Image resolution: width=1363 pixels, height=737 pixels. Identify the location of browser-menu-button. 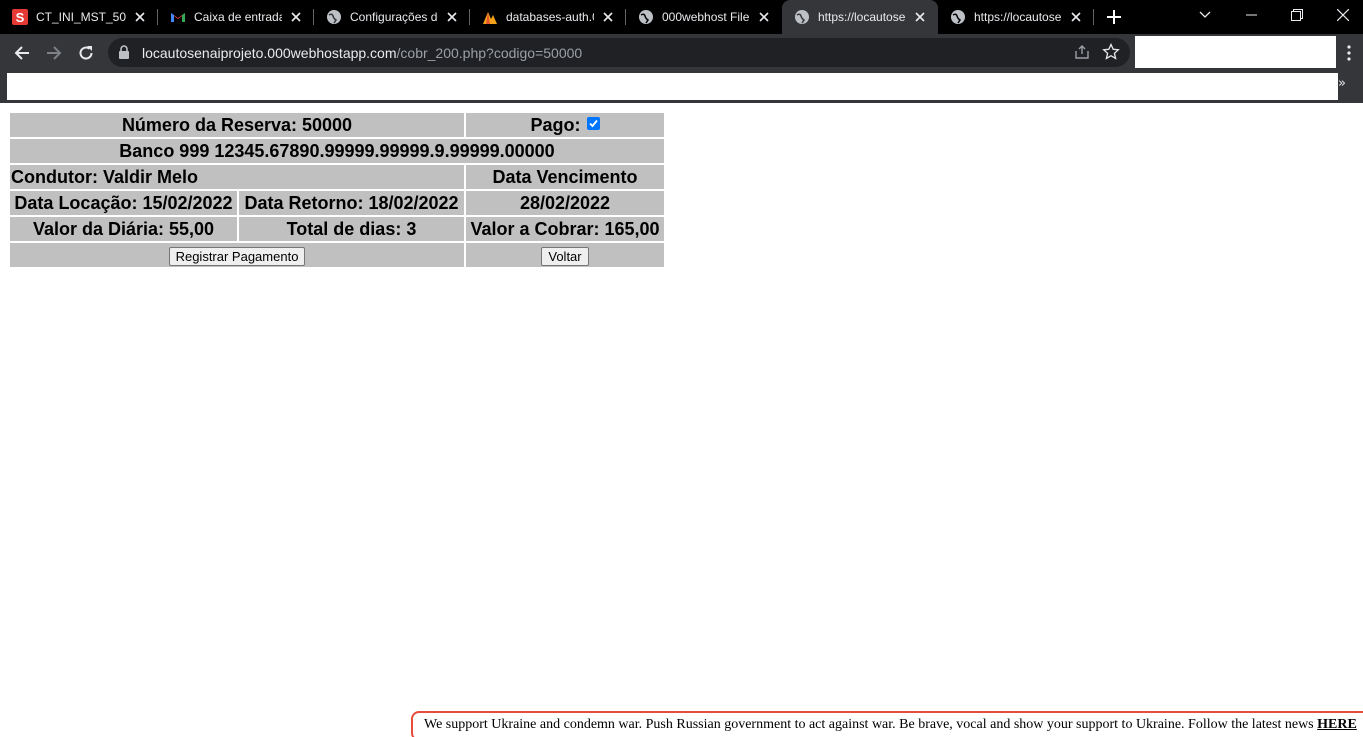
(1349, 53).